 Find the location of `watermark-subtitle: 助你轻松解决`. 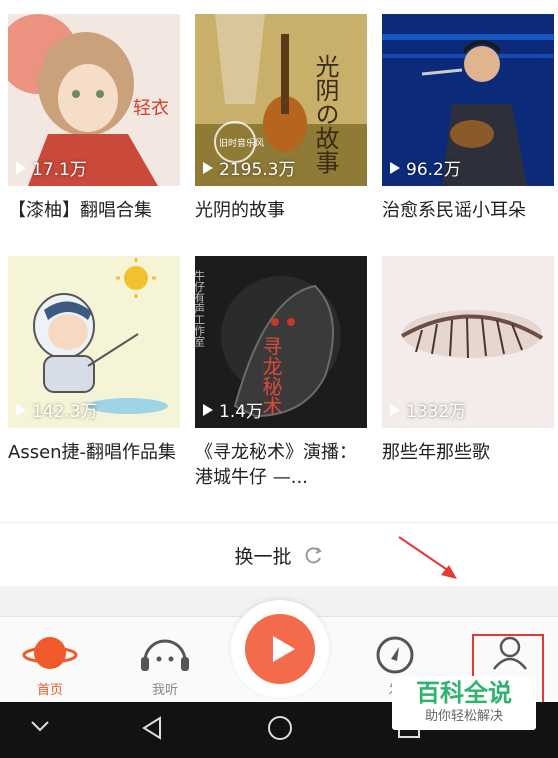

watermark-subtitle: 助你轻松解决 is located at coordinates (463, 716).